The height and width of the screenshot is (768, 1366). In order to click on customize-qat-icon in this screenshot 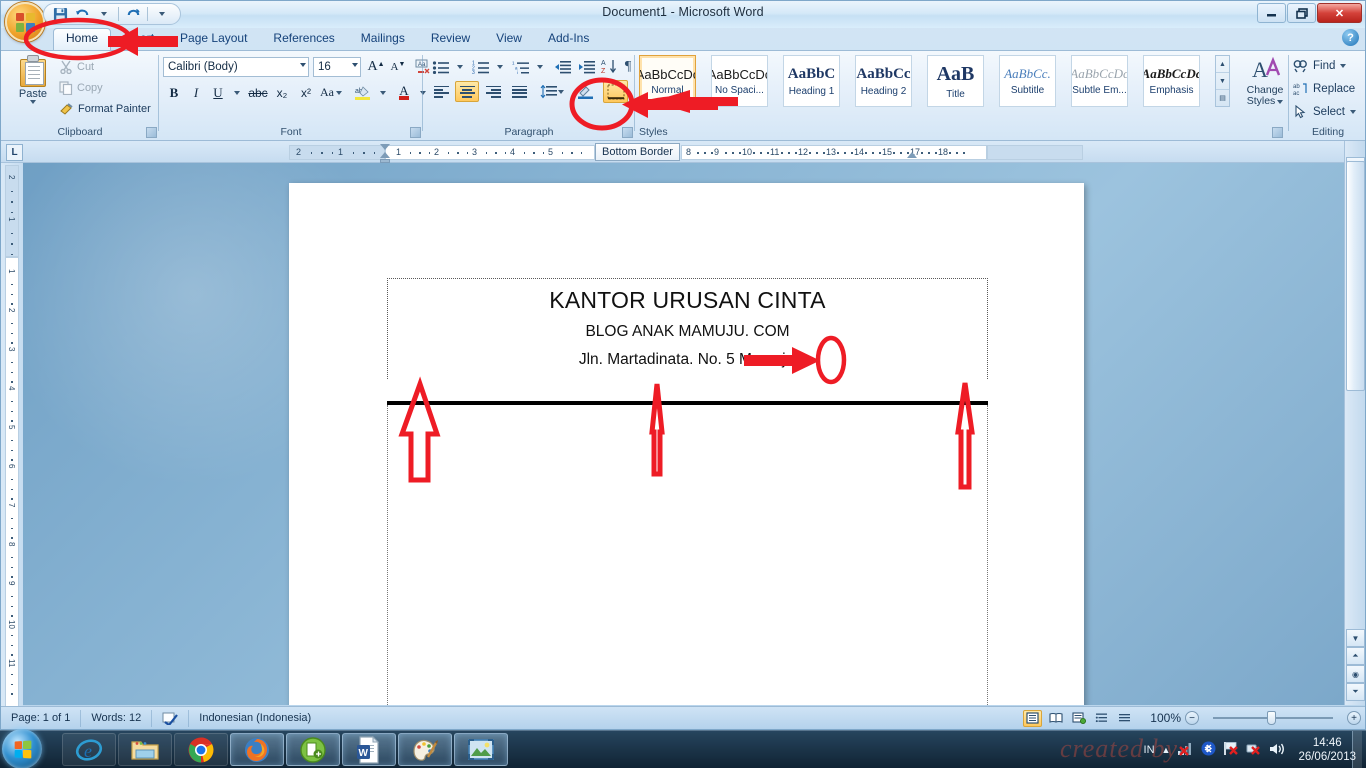, I will do `click(162, 14)`.